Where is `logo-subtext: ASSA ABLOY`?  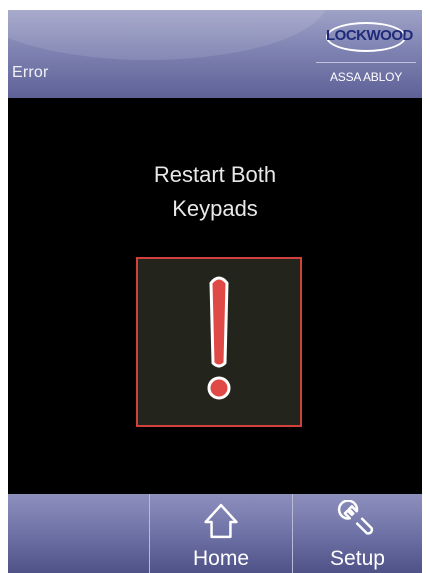 logo-subtext: ASSA ABLOY is located at coordinates (366, 77).